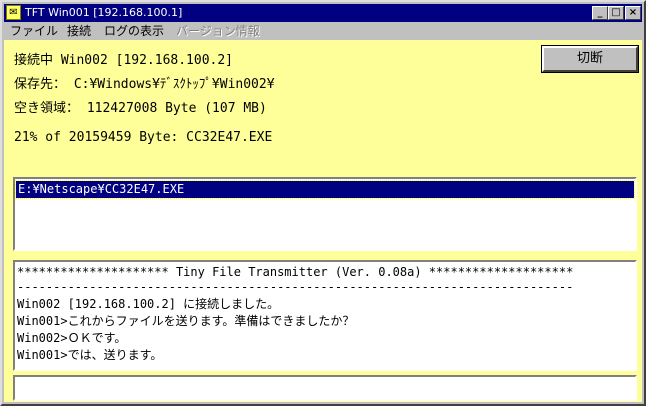 This screenshot has width=646, height=406. What do you see at coordinates (124, 60) in the screenshot?
I see `connection-status: 接続中 Win002 [192.168.100.2]` at bounding box center [124, 60].